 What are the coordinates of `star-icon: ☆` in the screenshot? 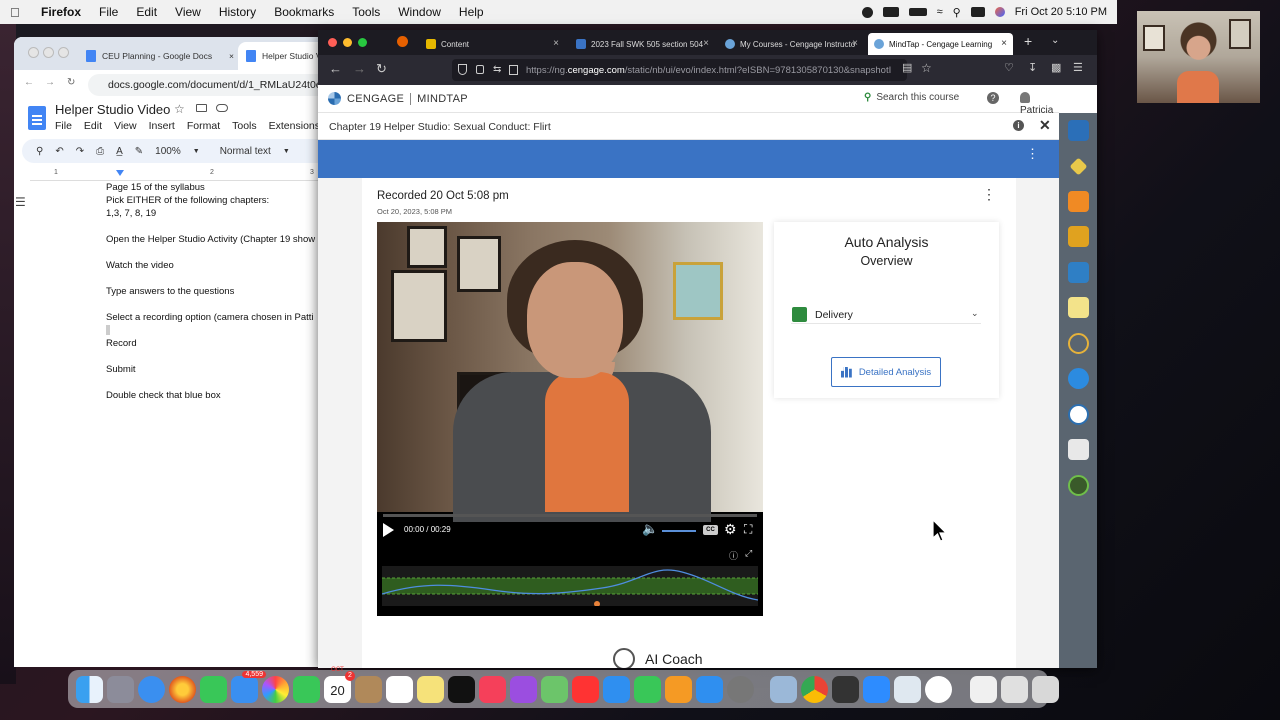 It's located at (179, 109).